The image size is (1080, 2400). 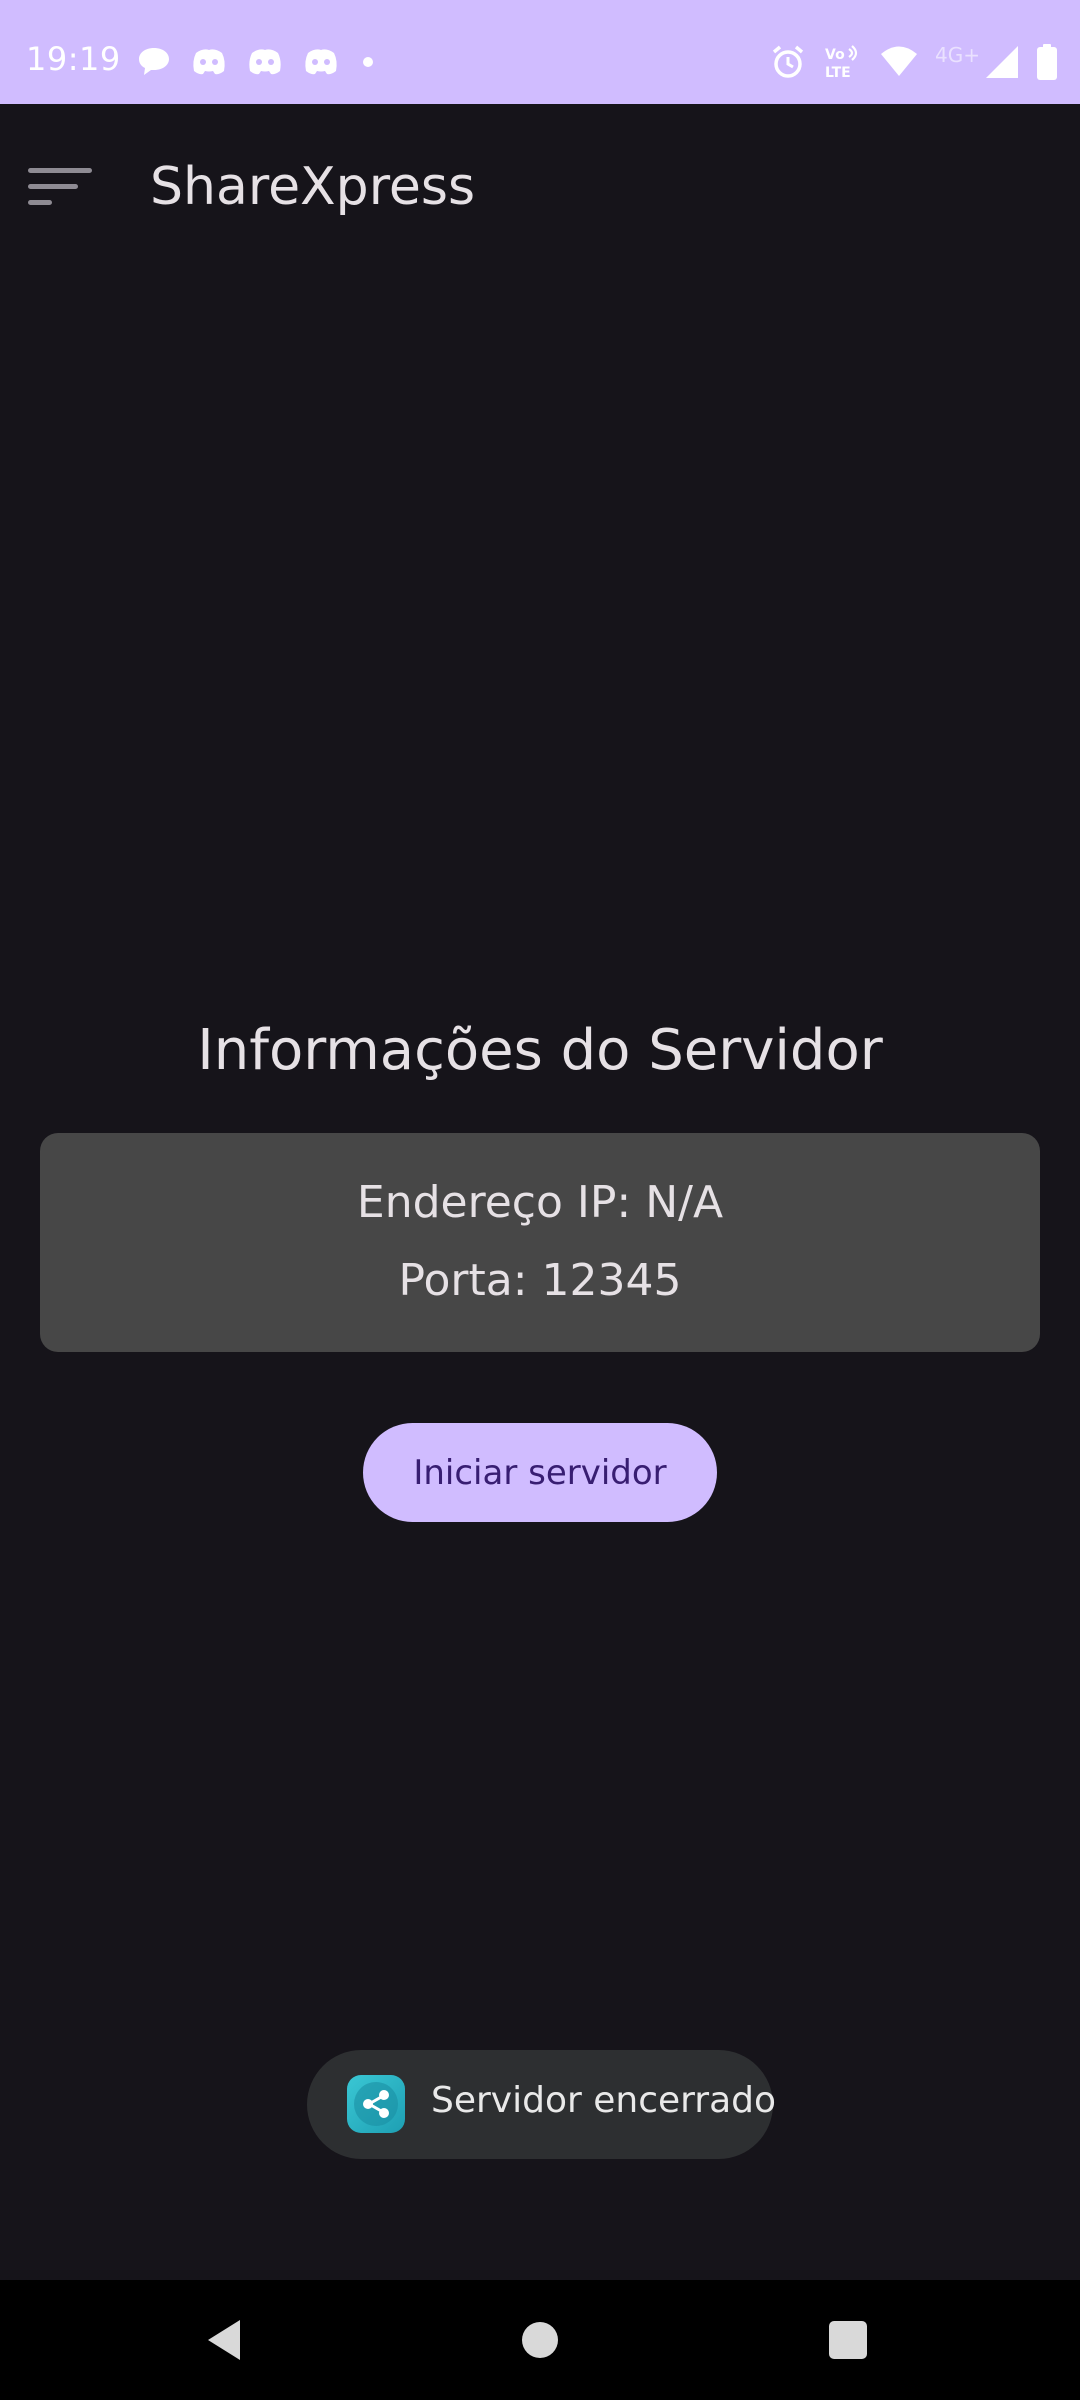 I want to click on status-bar: 19:19 Vo LTE 4G+, so click(x=540, y=52).